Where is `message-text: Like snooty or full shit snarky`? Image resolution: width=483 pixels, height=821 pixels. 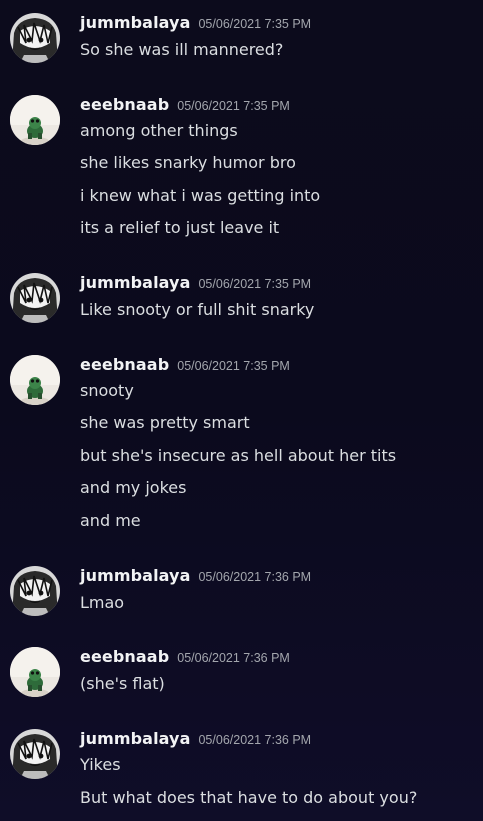
message-text: Like snooty or full shit snarky is located at coordinates (197, 309).